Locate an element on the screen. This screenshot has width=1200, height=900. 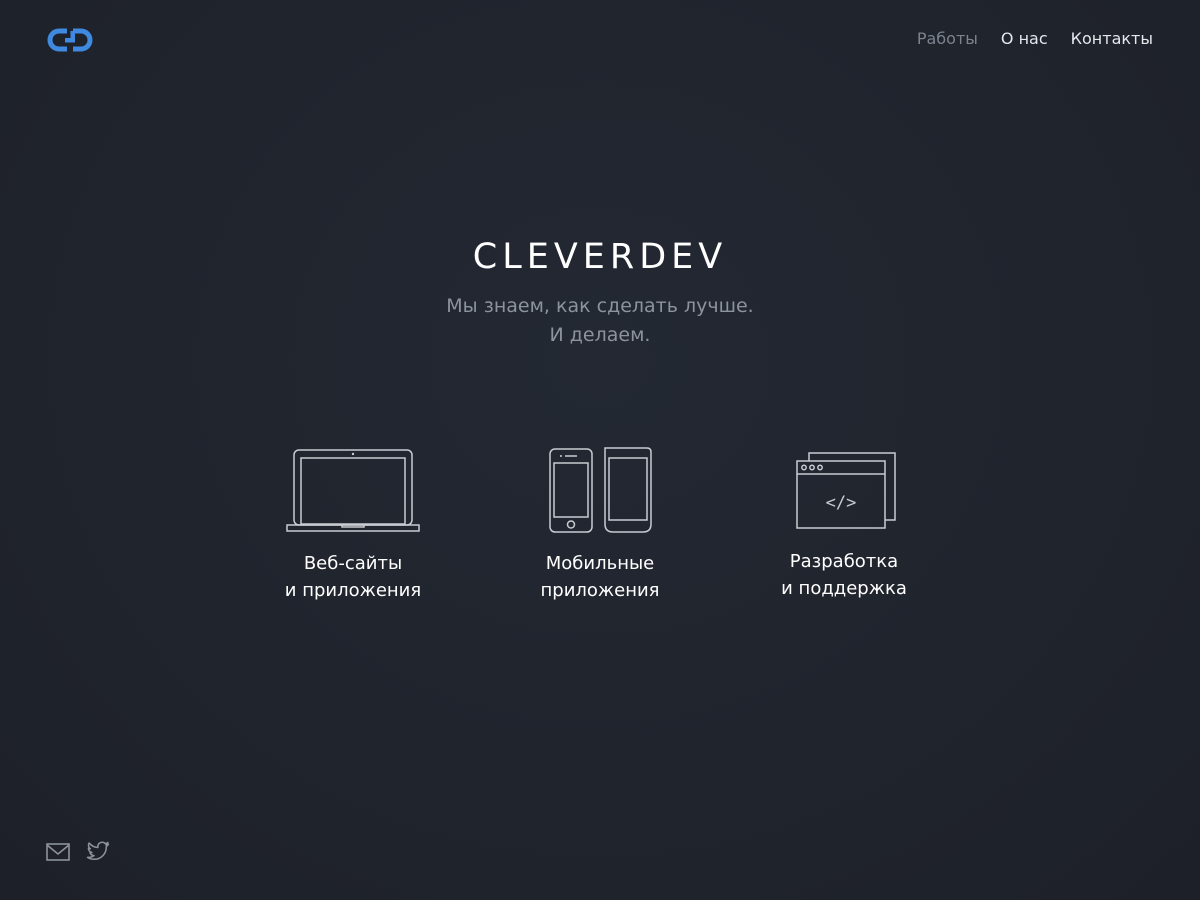
mobile-devices-icon is located at coordinates (600, 491).